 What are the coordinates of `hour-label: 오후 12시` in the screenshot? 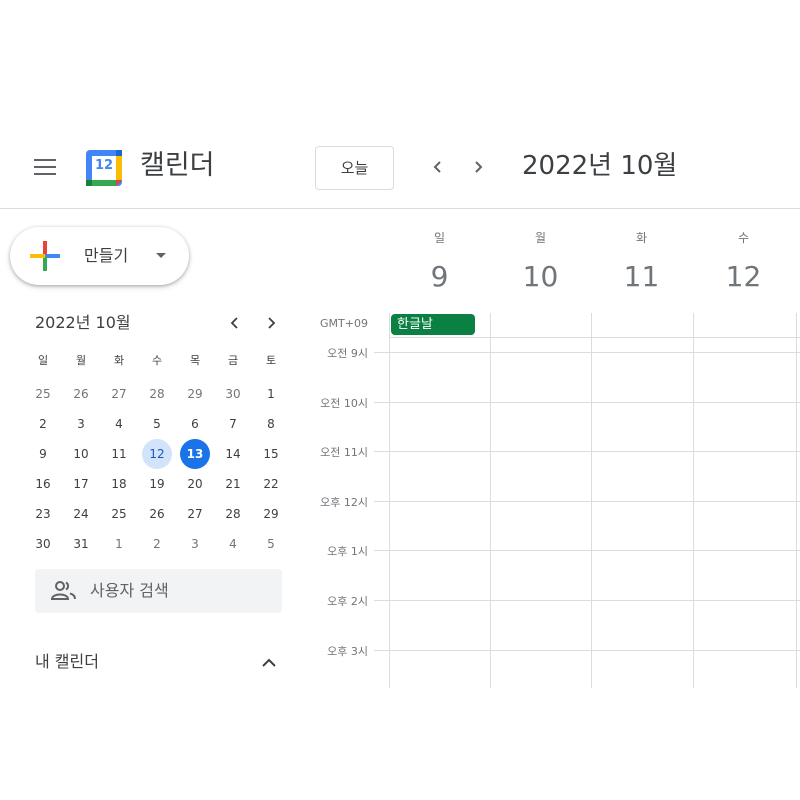 It's located at (344, 502).